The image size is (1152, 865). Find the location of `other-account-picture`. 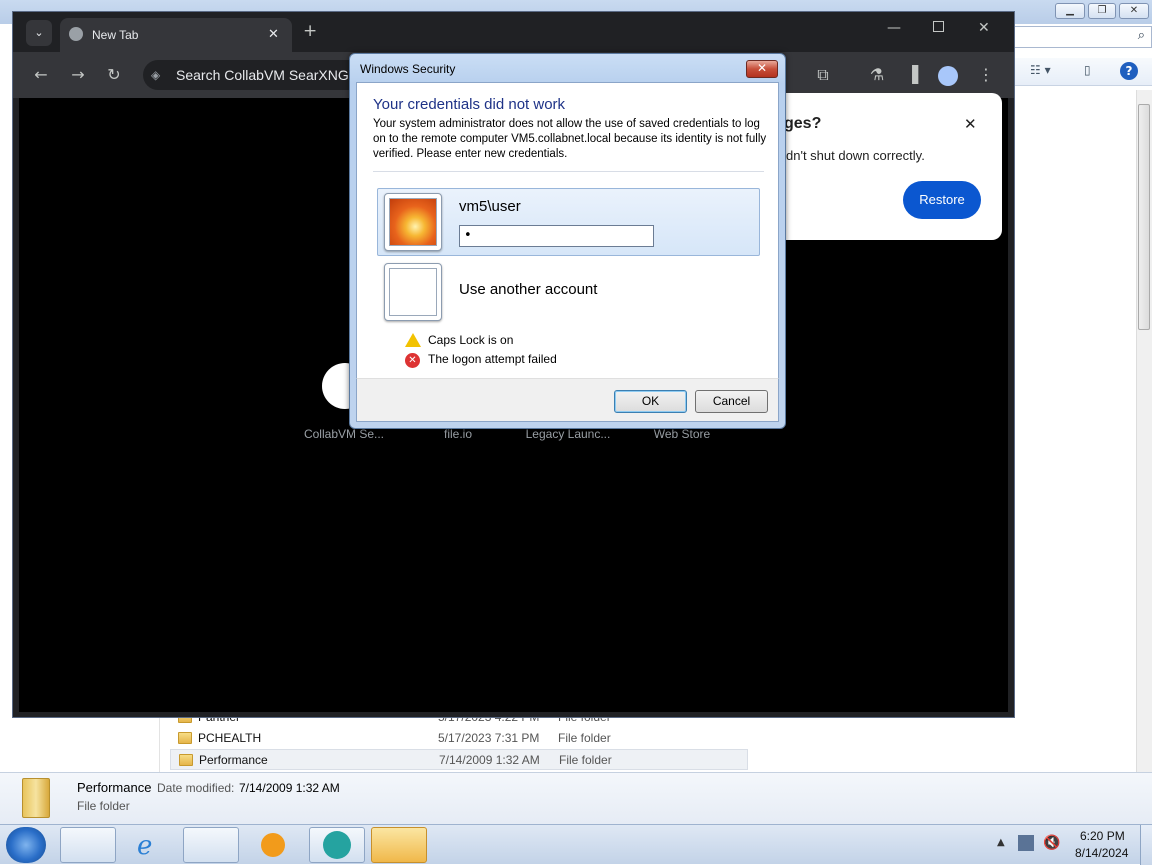

other-account-picture is located at coordinates (413, 292).